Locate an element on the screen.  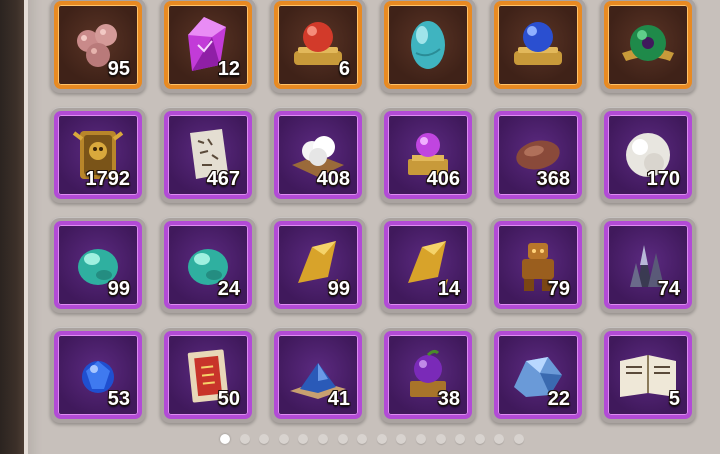
purple-rarity-frame: 50 is located at coordinates (208, 375).